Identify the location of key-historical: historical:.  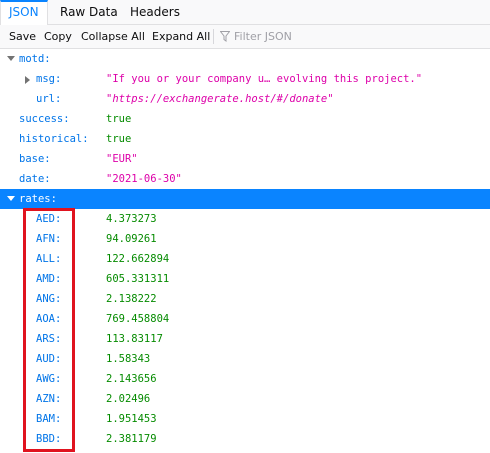
(54, 139).